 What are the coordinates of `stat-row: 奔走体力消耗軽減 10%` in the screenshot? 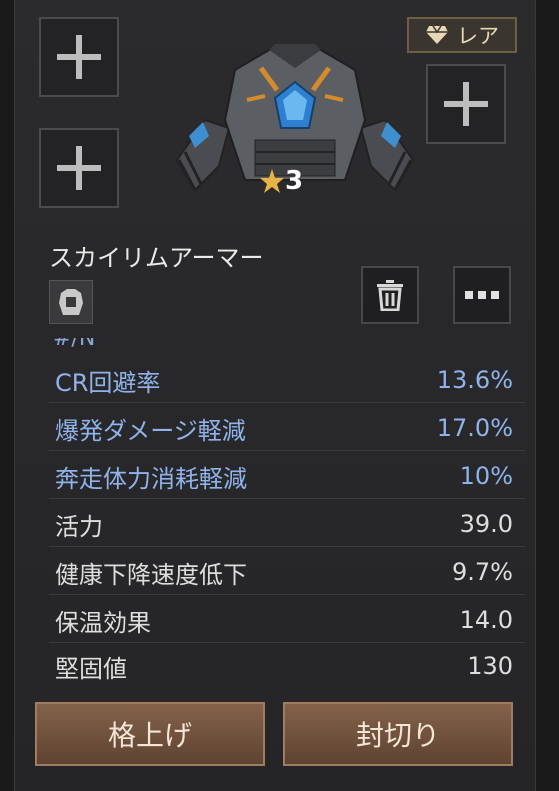 It's located at (287, 476).